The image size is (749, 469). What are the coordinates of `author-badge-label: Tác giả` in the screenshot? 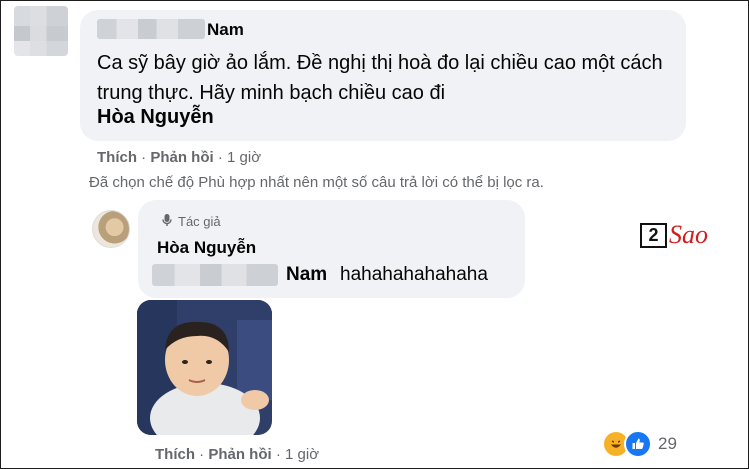 It's located at (199, 221).